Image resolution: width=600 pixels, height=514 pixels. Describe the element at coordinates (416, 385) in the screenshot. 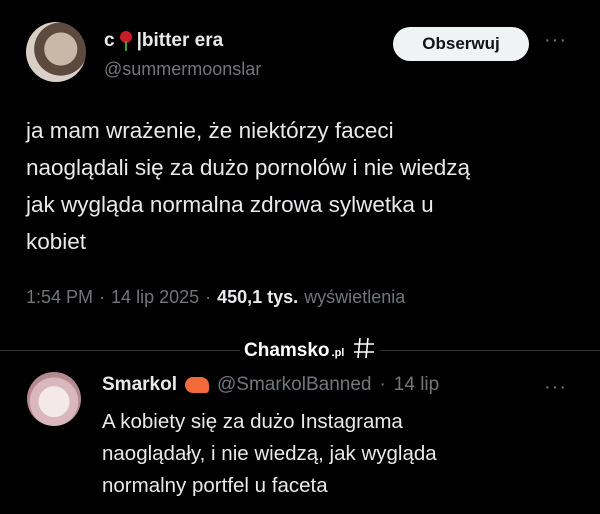

I see `reply-date: 14 lip` at that location.